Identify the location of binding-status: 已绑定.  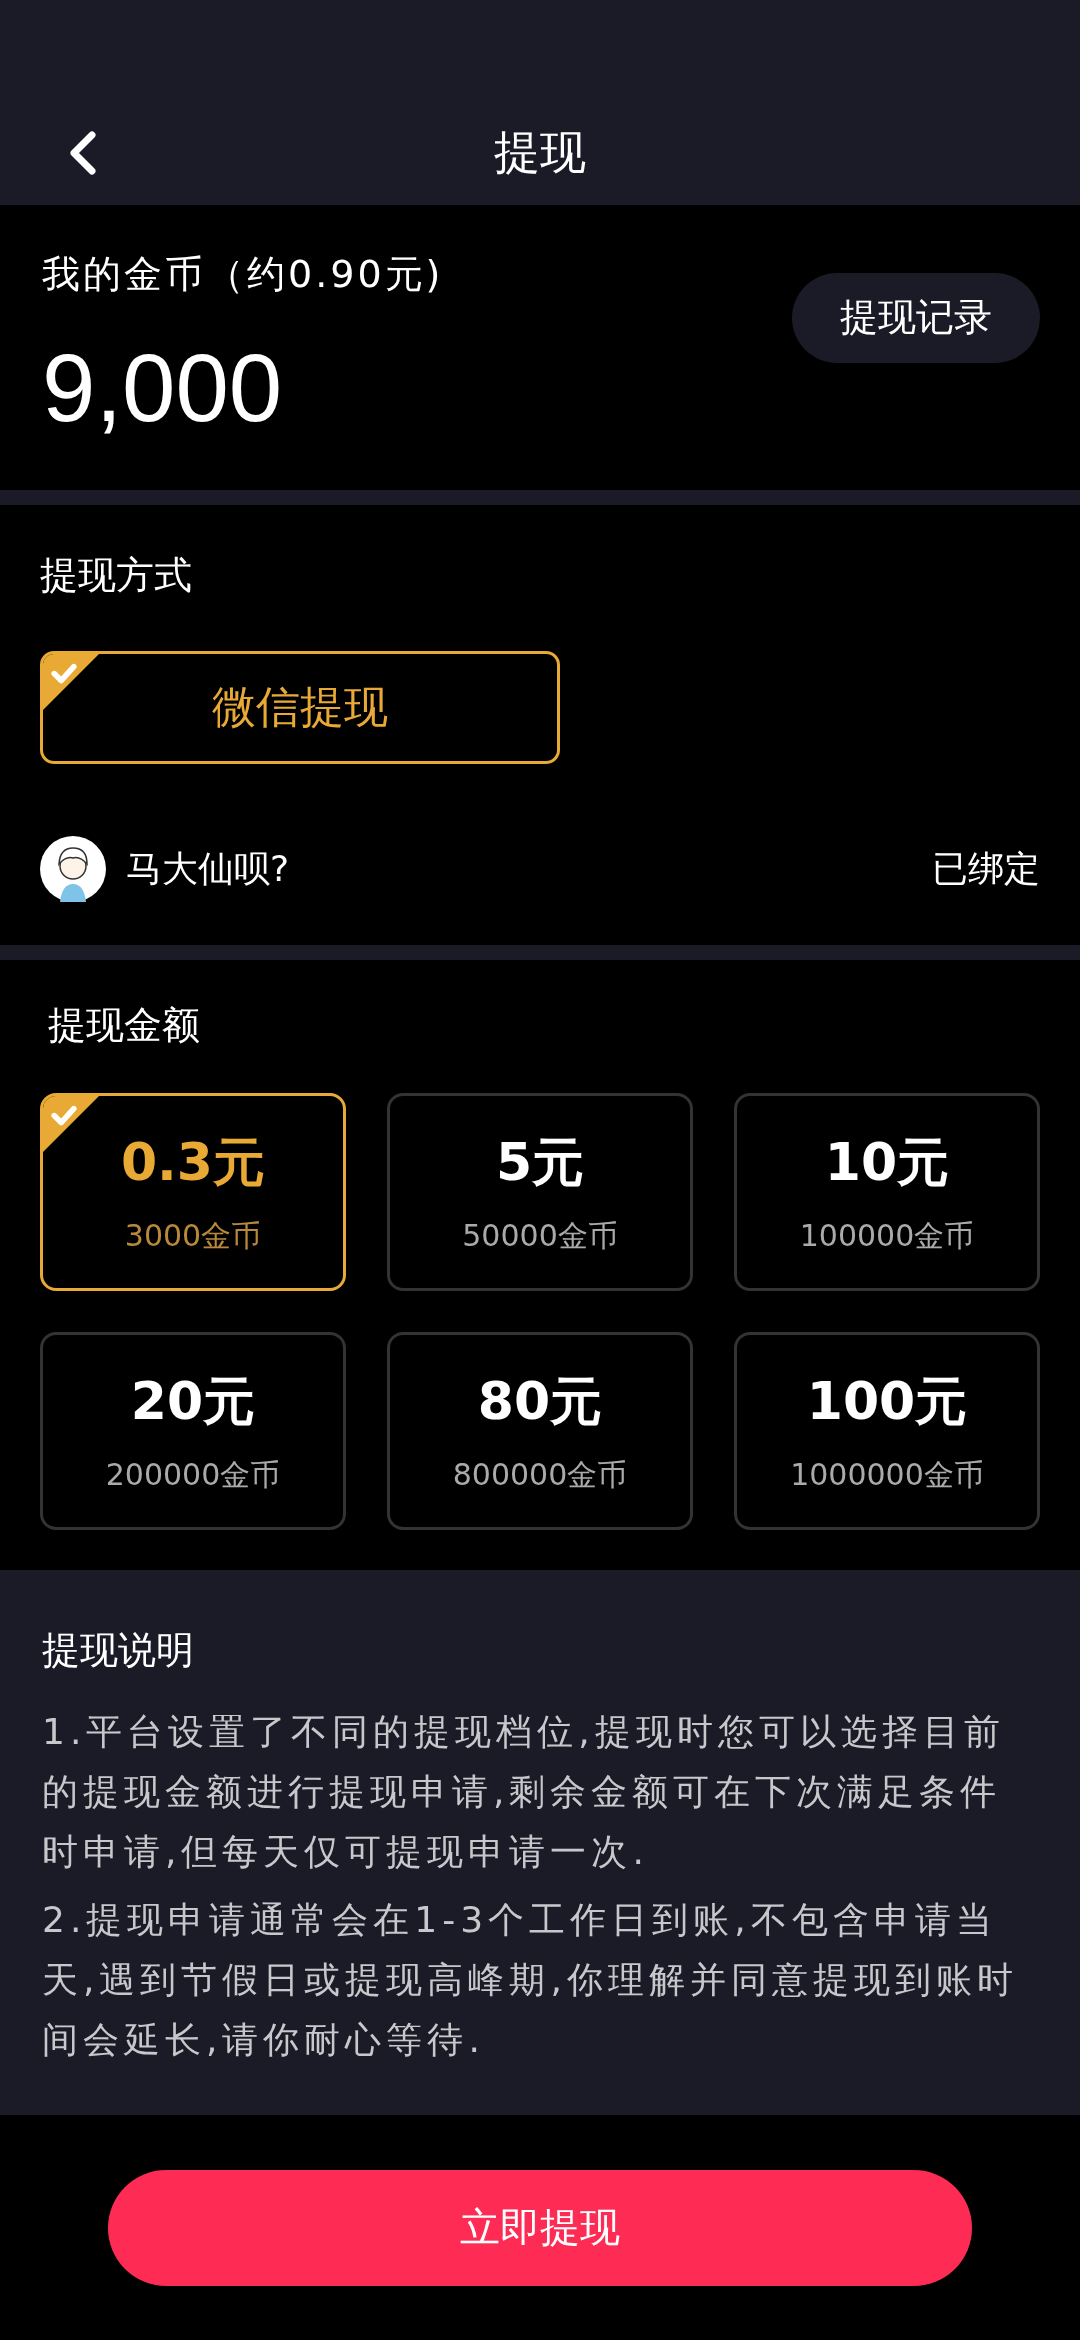
(986, 868).